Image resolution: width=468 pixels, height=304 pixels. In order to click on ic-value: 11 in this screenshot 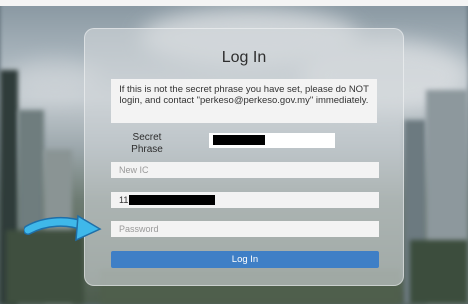, I will do `click(124, 200)`.